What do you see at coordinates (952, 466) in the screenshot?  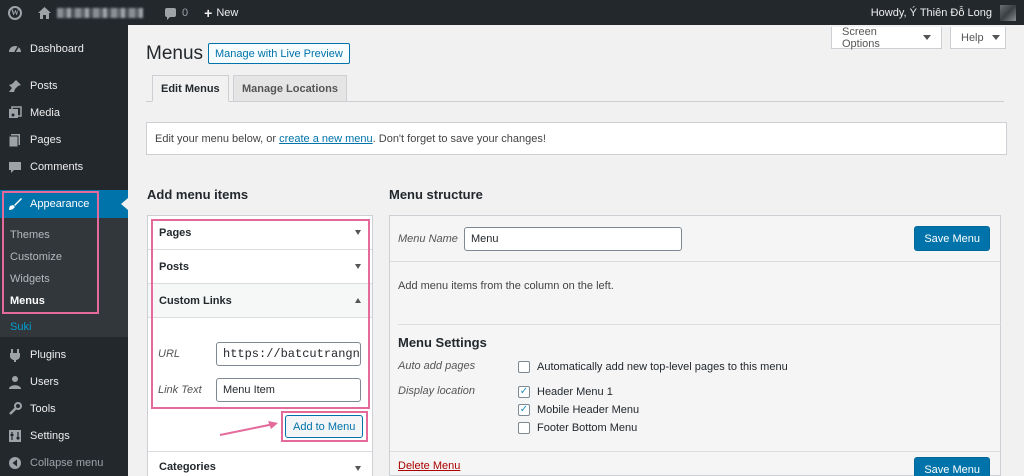 I see `save-menu-button-bottom: Save Menu` at bounding box center [952, 466].